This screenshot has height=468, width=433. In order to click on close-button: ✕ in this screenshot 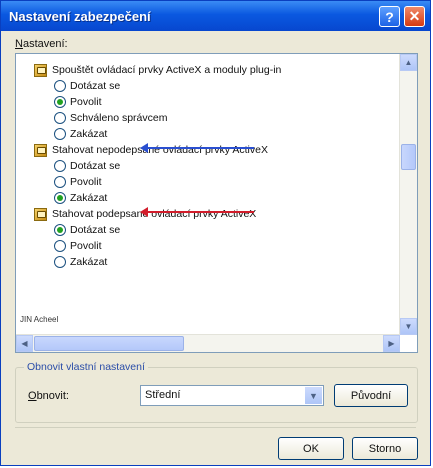, I will do `click(414, 16)`.